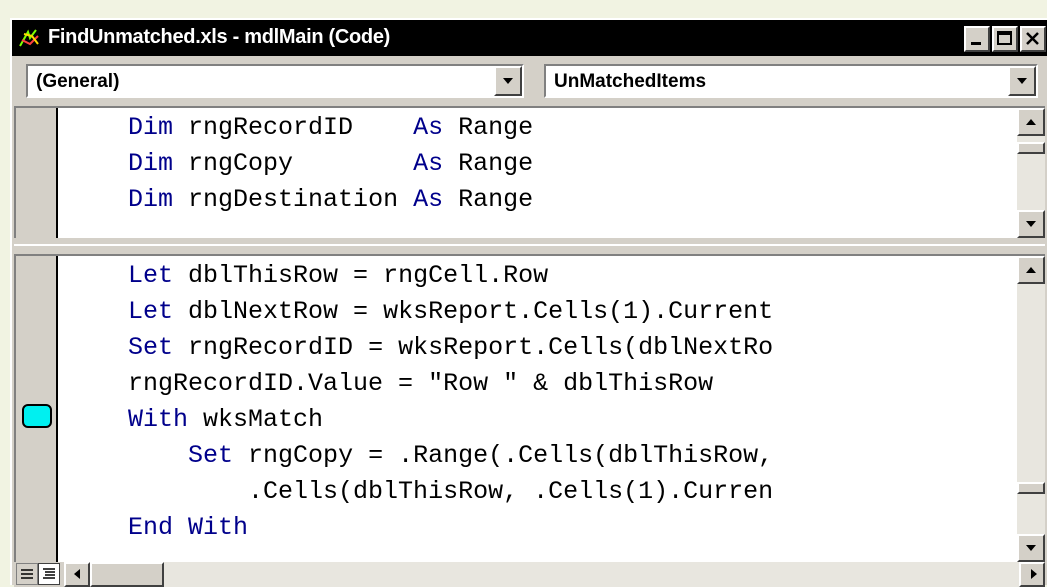 Image resolution: width=1047 pixels, height=587 pixels. What do you see at coordinates (188, 527) in the screenshot?
I see `code-keyword: End With` at bounding box center [188, 527].